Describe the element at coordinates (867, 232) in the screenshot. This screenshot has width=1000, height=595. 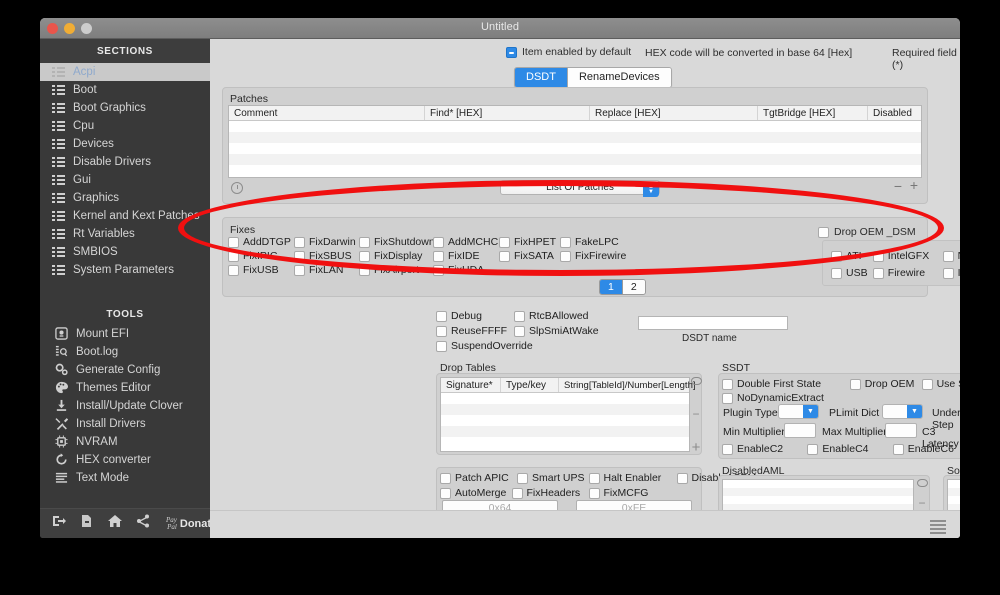
I see `drop-oem-dsm-checkbox: Drop OEM _DSM` at that location.